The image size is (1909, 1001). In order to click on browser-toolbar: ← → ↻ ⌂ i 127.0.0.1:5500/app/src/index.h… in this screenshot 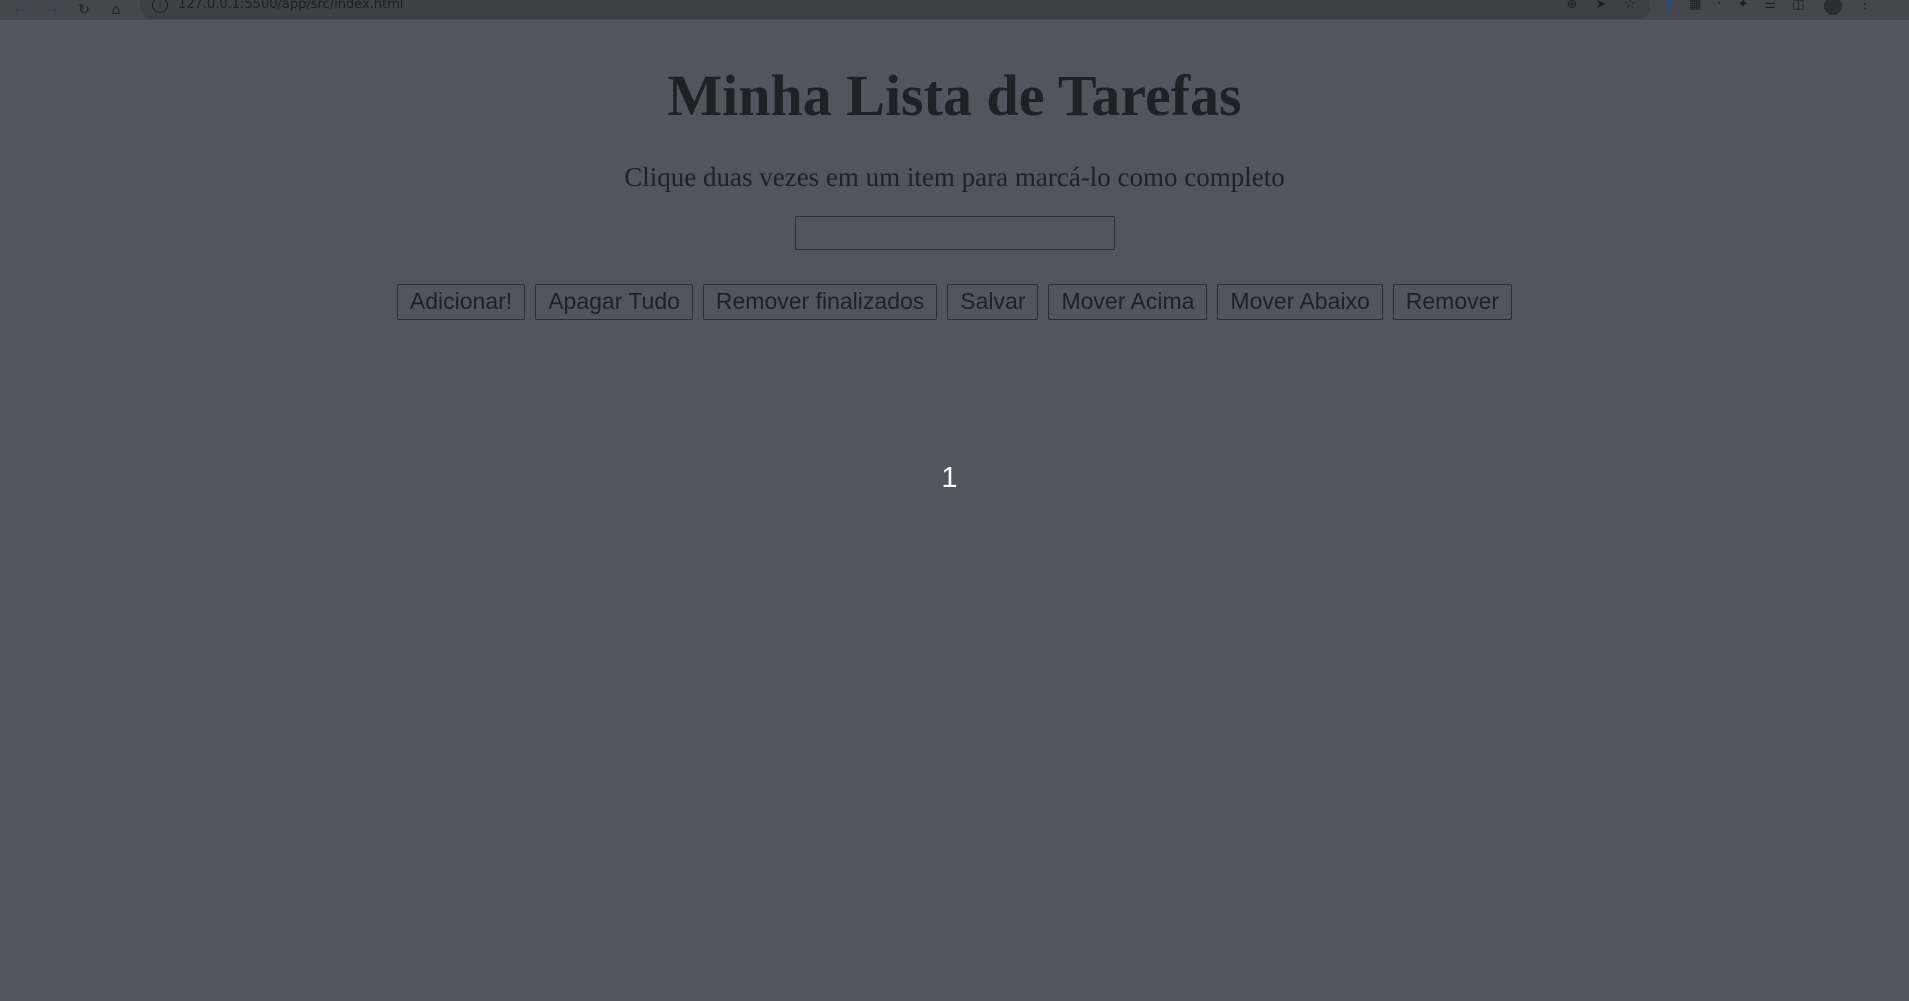, I will do `click(954, 10)`.